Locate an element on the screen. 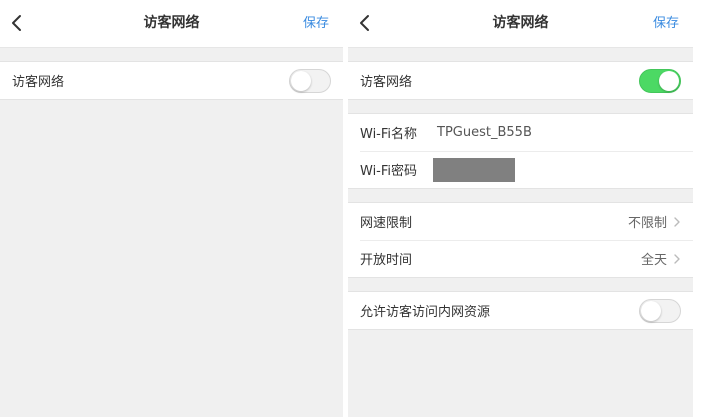 The image size is (706, 417). wifi-group: Wi-Fi名称 TPGuest_B55B Wi-Fi密码 is located at coordinates (520, 151).